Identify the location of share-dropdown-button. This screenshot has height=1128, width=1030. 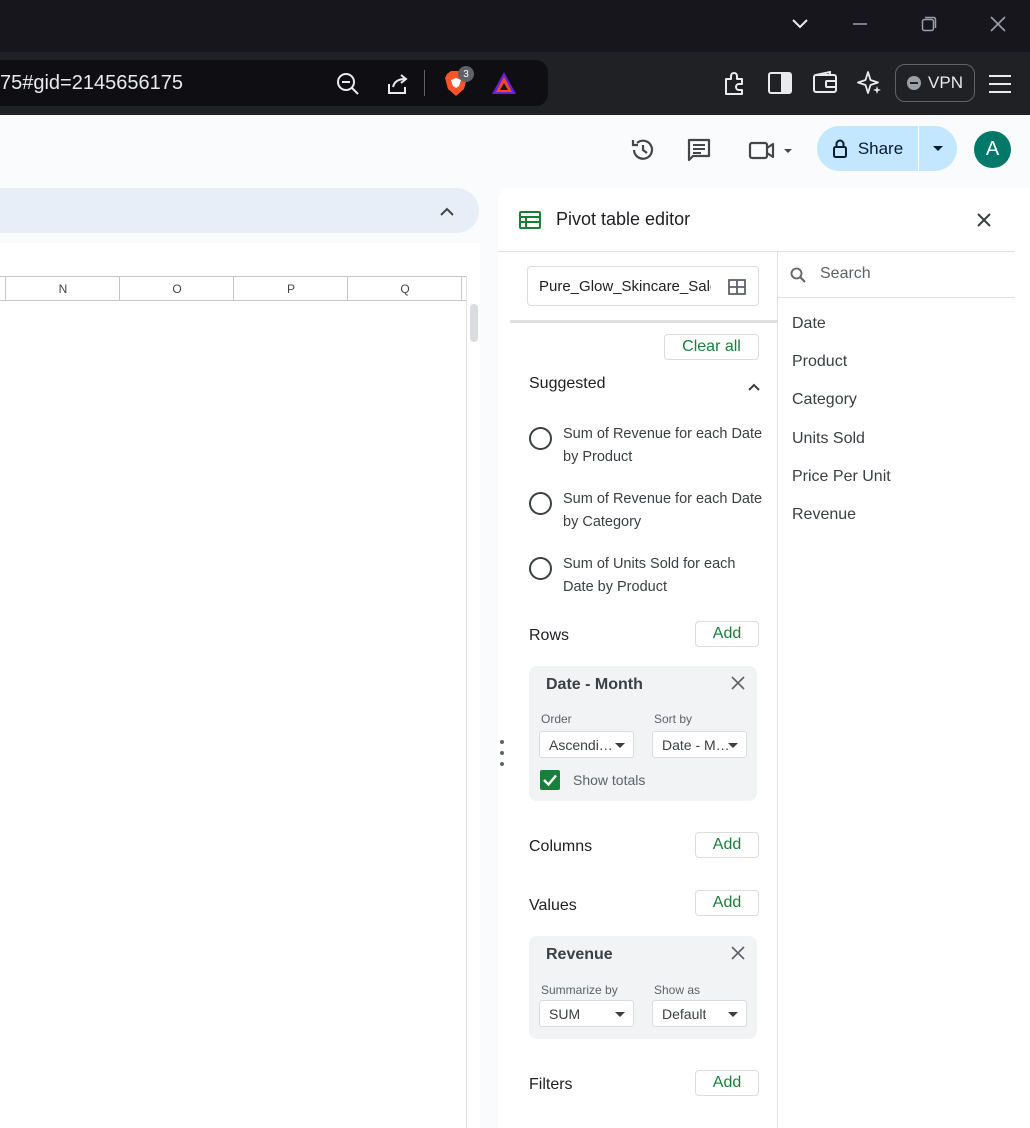
(937, 148).